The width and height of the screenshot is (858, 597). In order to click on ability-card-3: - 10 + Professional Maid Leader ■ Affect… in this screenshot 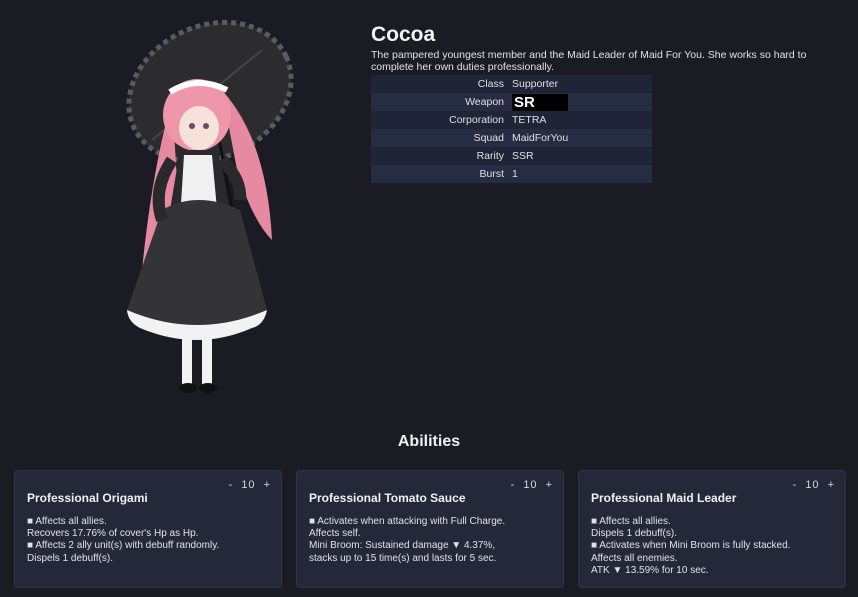, I will do `click(712, 529)`.